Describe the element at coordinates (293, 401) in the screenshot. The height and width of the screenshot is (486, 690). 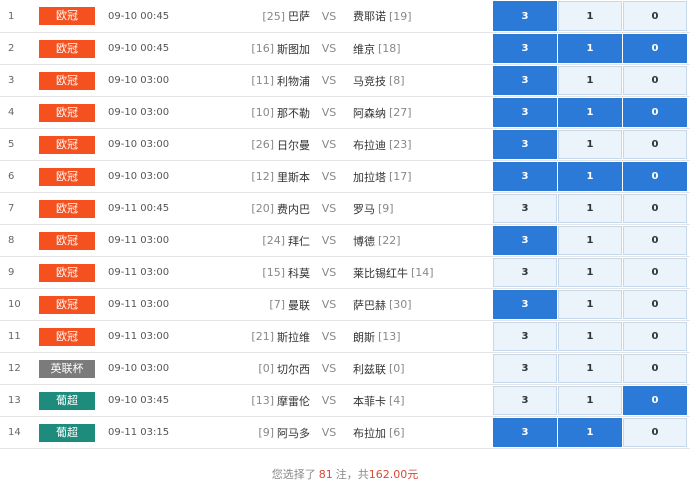
I see `home-name: 摩雷伦` at that location.